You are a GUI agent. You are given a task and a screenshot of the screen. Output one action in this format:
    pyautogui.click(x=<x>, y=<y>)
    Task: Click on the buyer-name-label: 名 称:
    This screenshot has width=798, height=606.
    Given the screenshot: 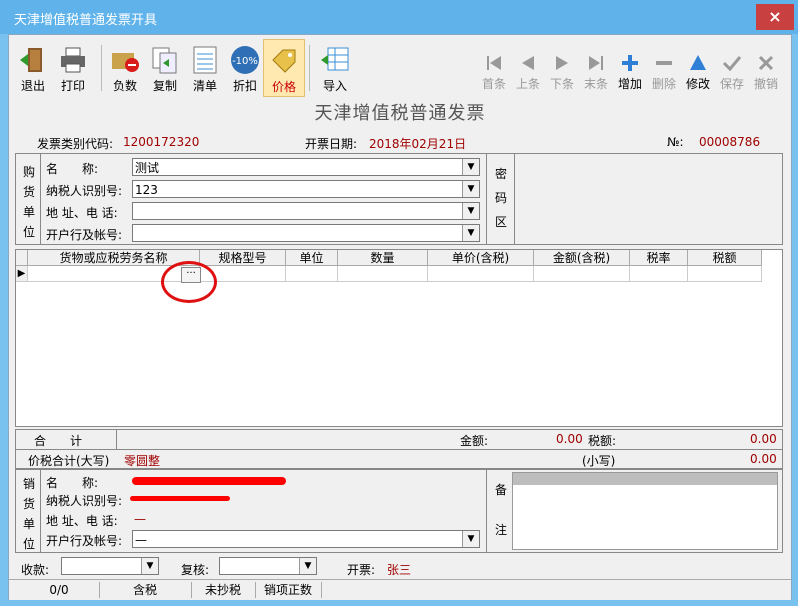 What is the action you would take?
    pyautogui.click(x=72, y=169)
    